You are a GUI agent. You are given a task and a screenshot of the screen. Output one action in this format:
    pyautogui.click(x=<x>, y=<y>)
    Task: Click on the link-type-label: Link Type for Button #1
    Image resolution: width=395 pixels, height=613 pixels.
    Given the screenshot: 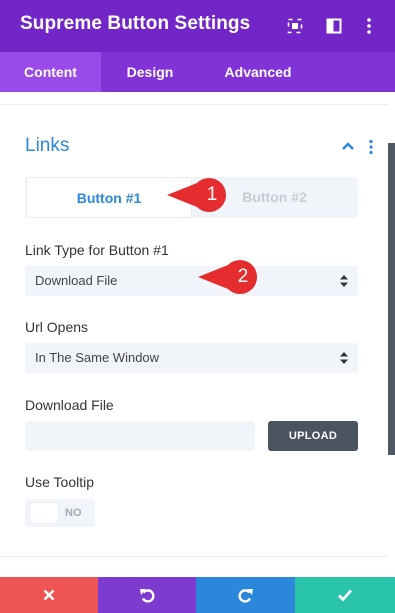 What is the action you would take?
    pyautogui.click(x=97, y=250)
    